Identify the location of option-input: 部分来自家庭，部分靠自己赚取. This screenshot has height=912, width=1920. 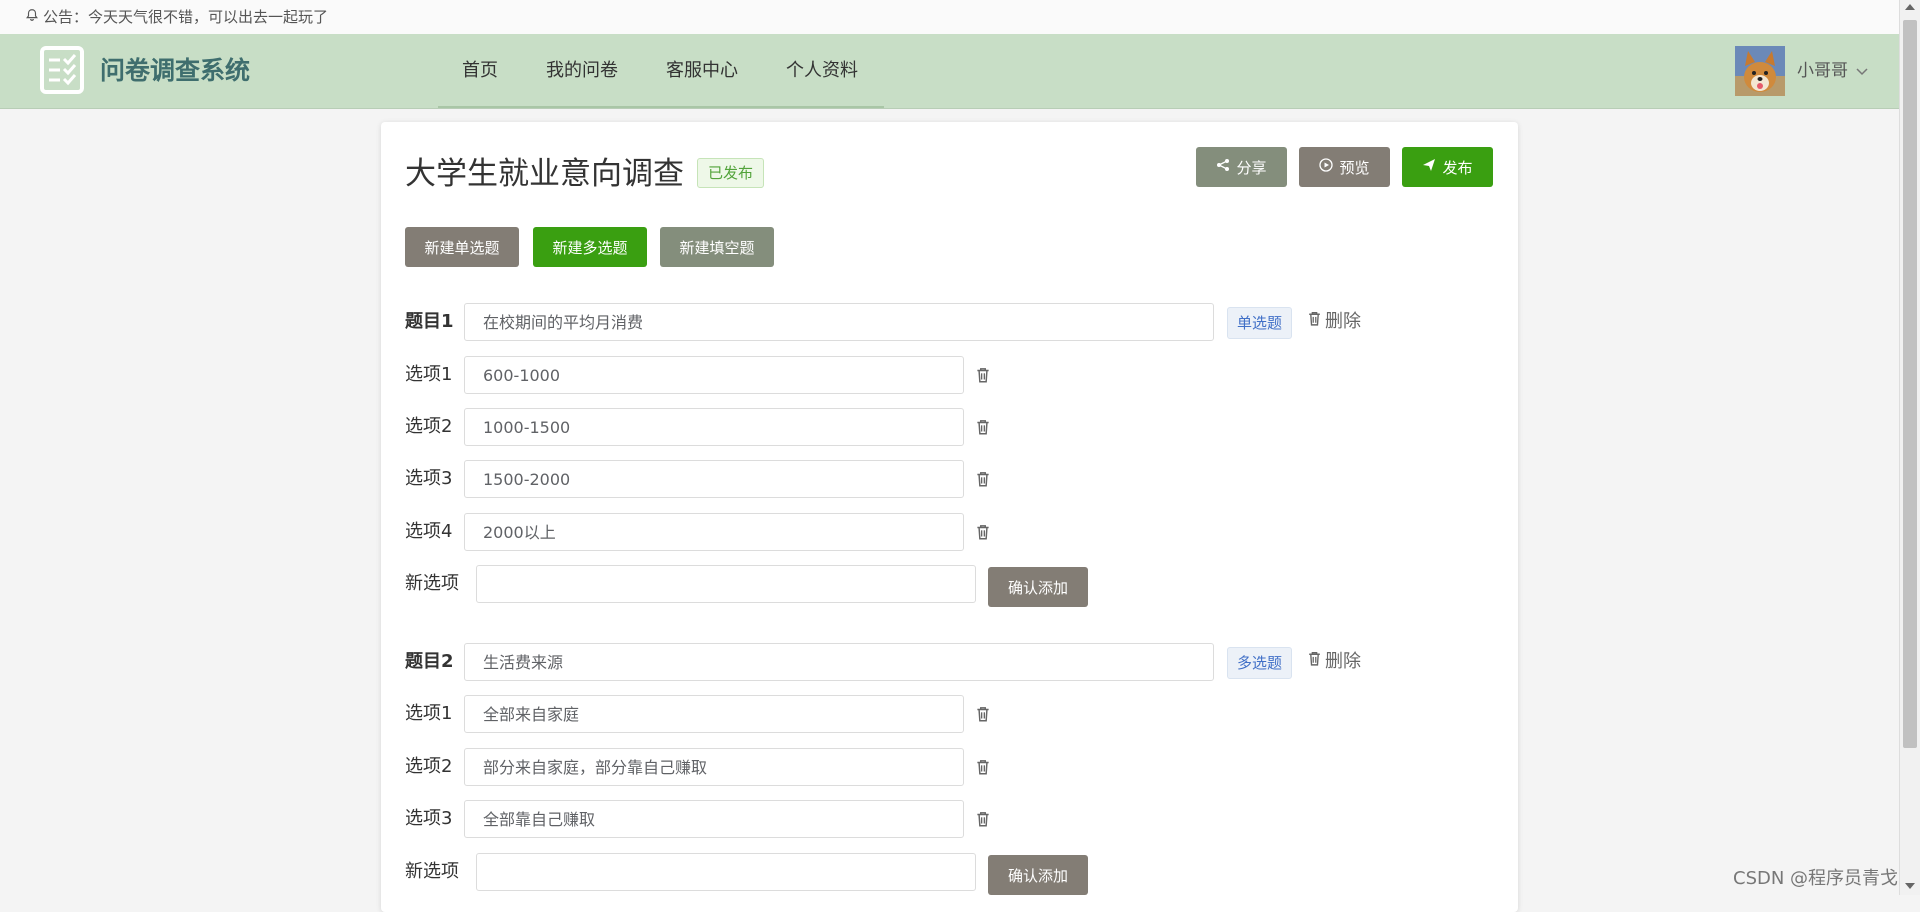
(714, 767).